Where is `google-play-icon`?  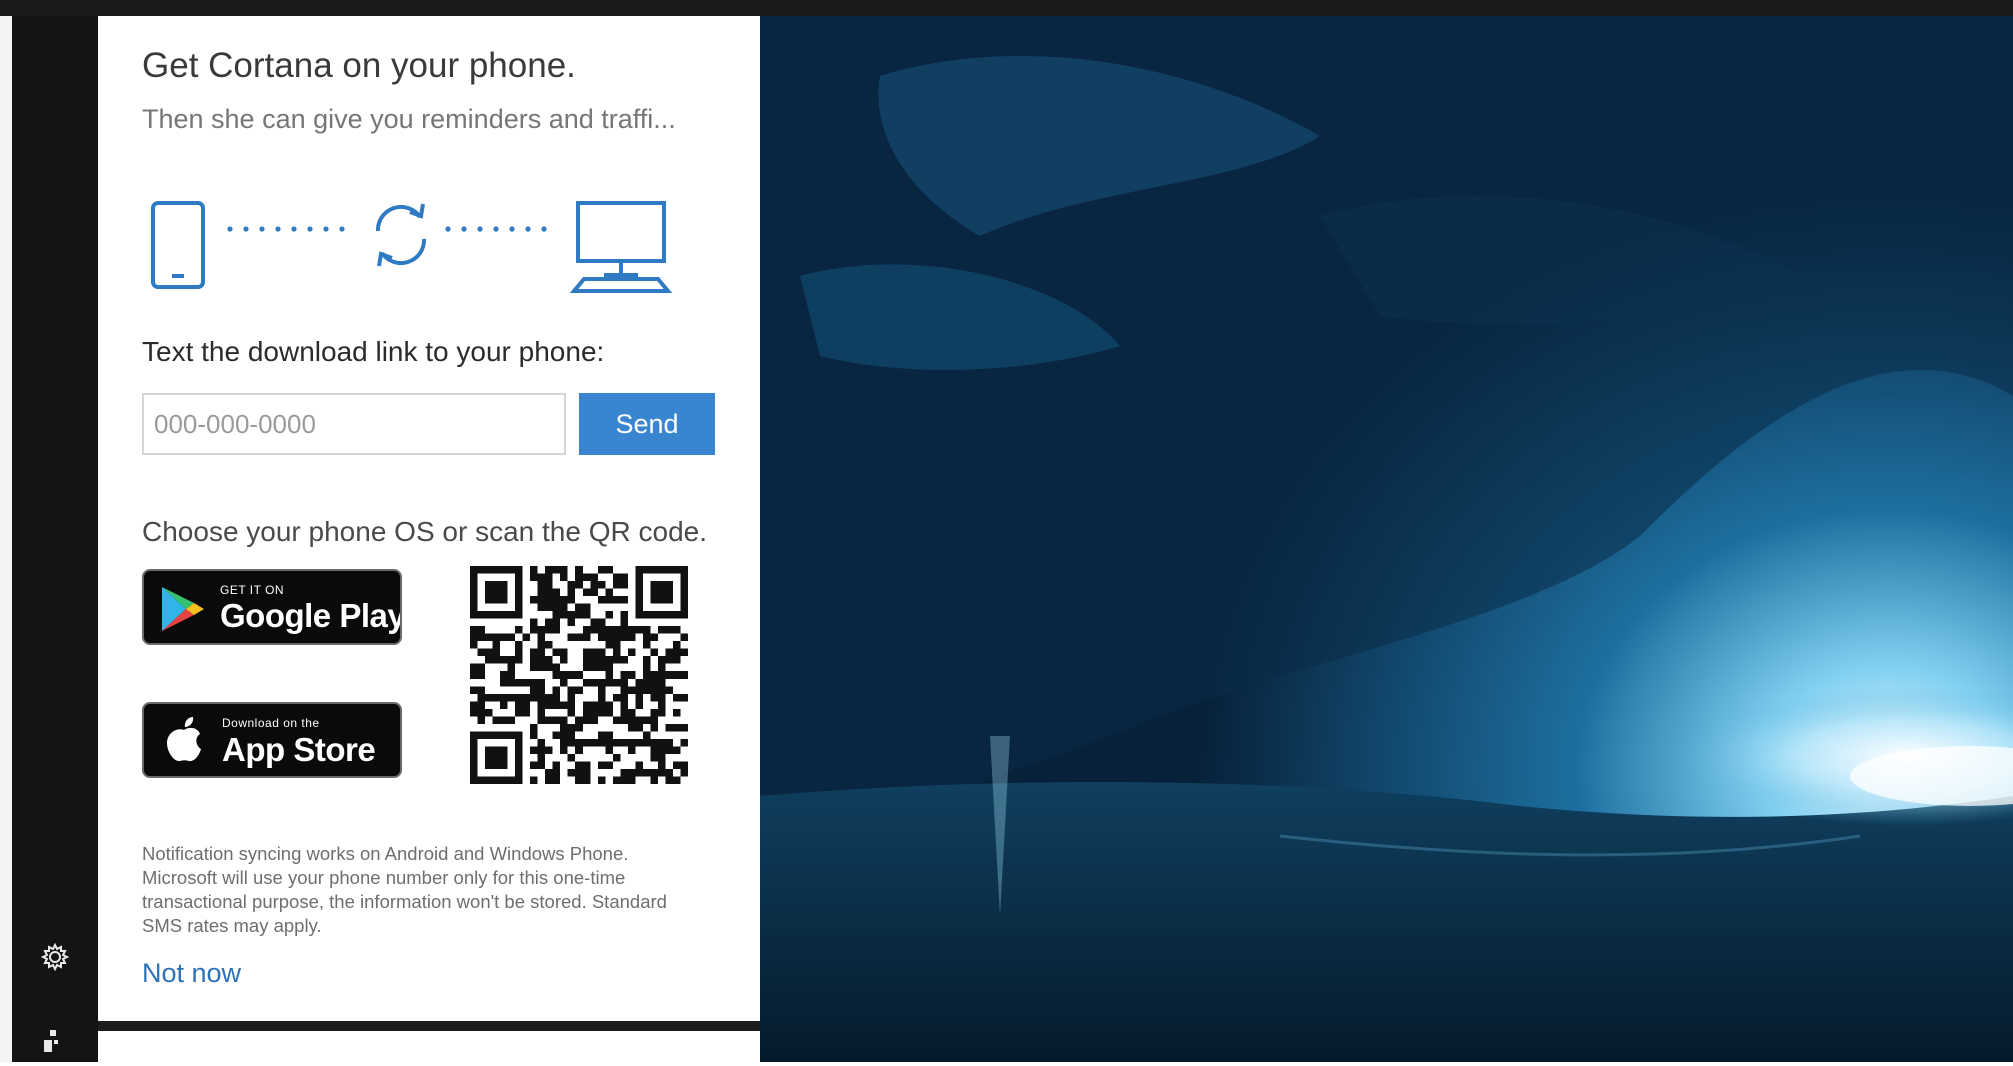 google-play-icon is located at coordinates (183, 609).